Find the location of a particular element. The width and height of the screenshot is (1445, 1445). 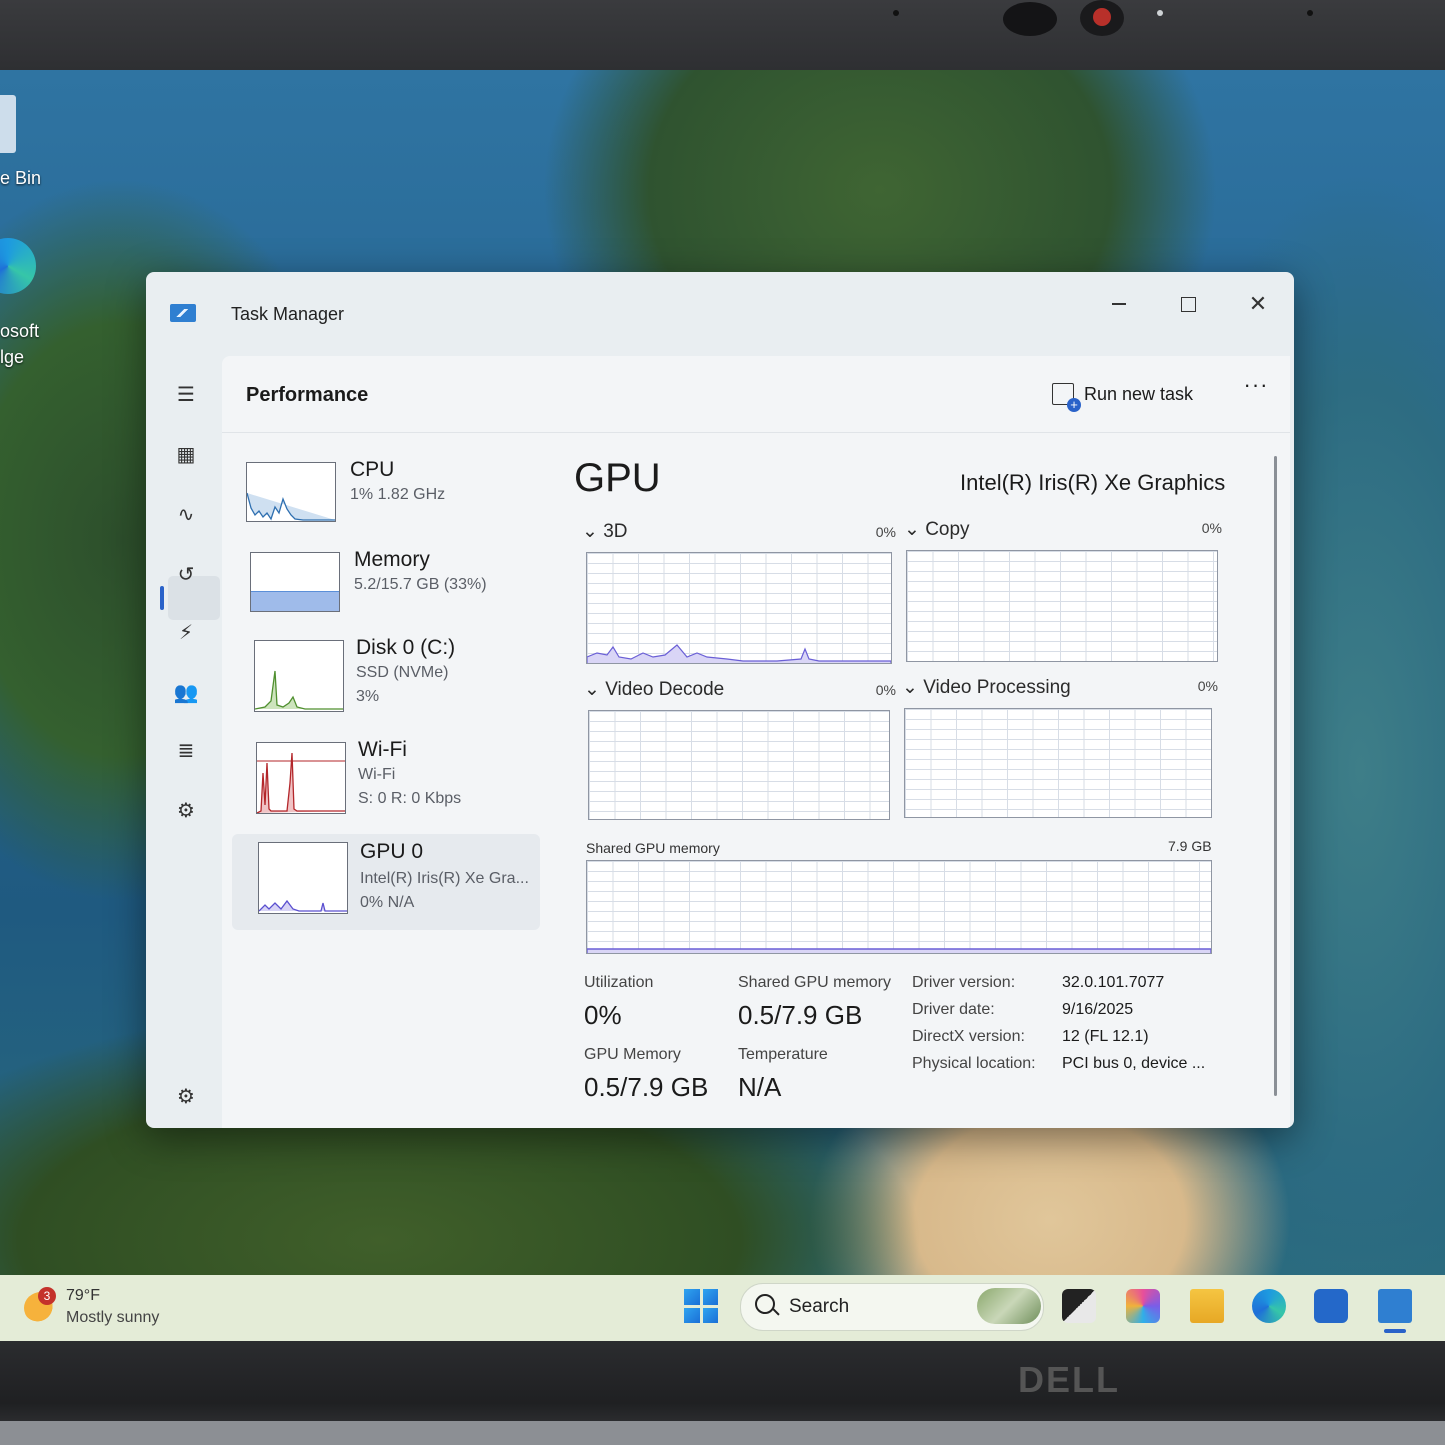

temperature-value: N/A is located at coordinates (760, 1087).